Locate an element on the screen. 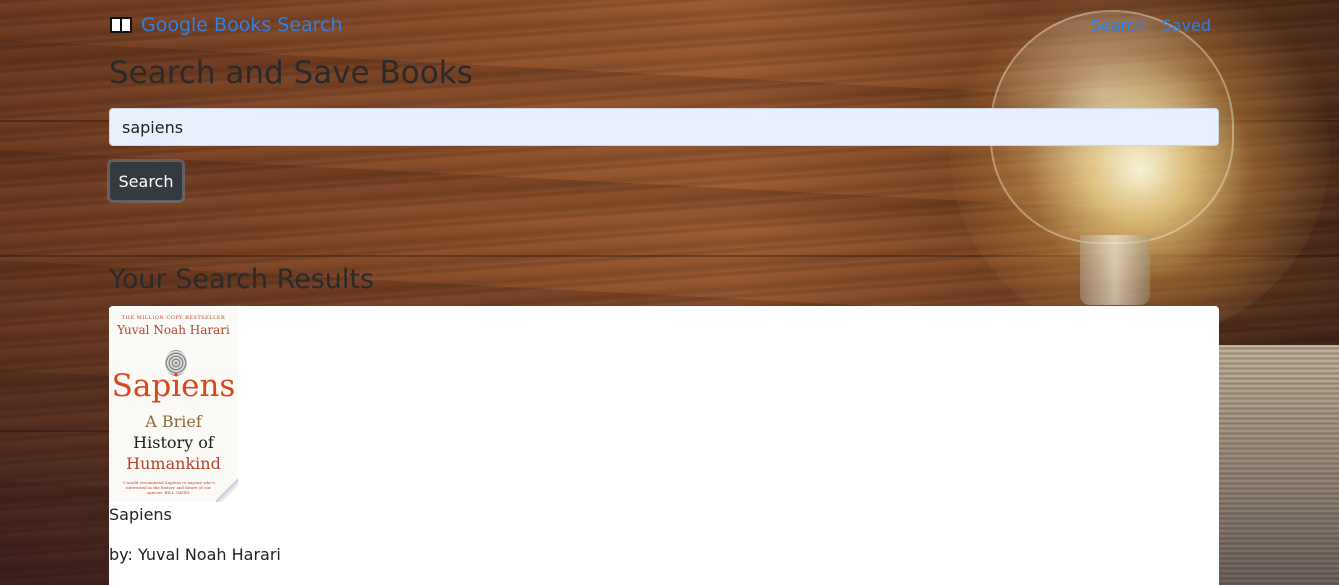  cover-tag: THE MILLION COPY BESTSELLER is located at coordinates (173, 318).